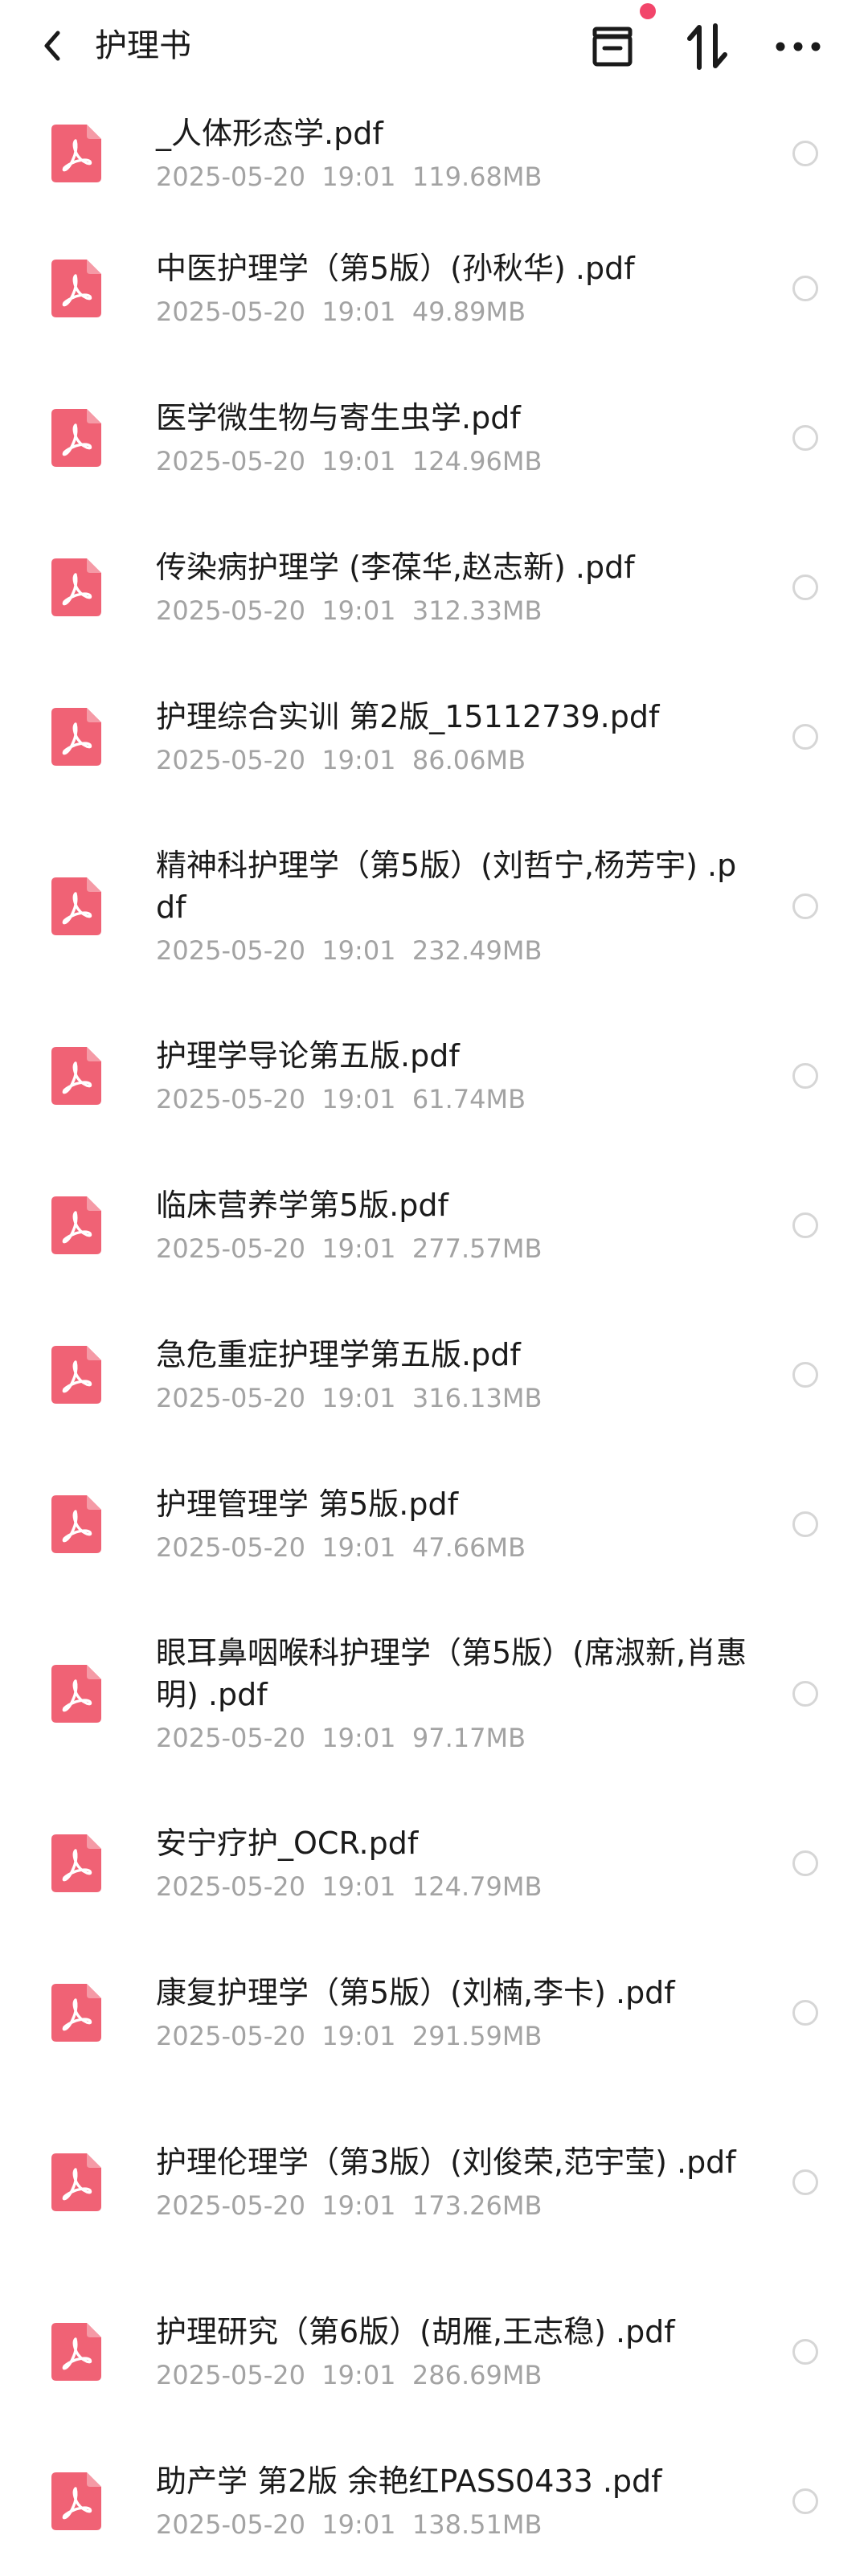 This screenshot has width=868, height=2576. I want to click on file-info: 临床营养学第5版.pdf 2025-05-20 19:01 277.57MB, so click(452, 1225).